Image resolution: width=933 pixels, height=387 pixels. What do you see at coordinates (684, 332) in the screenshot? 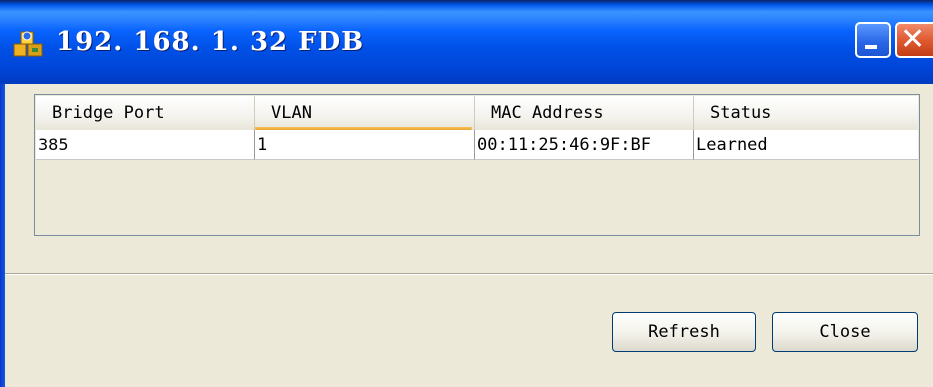
I see `refresh-button: Refresh` at bounding box center [684, 332].